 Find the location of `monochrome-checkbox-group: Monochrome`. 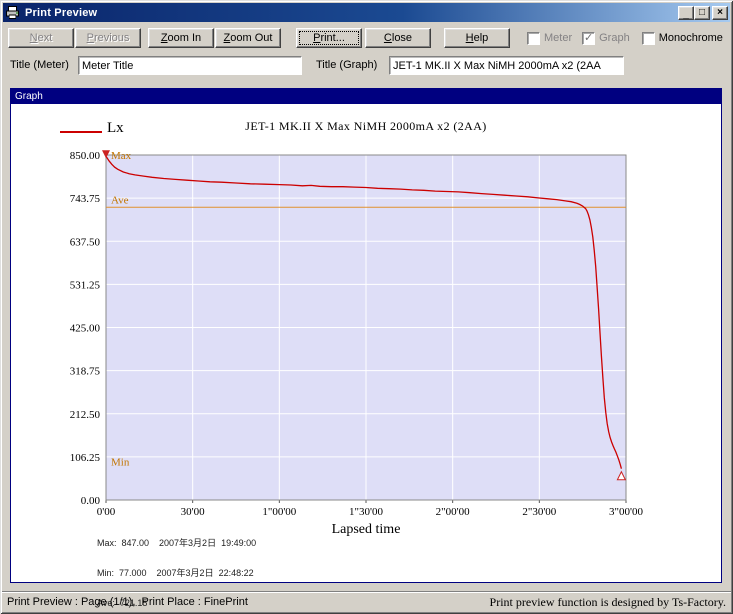

monochrome-checkbox-group: Monochrome is located at coordinates (682, 38).